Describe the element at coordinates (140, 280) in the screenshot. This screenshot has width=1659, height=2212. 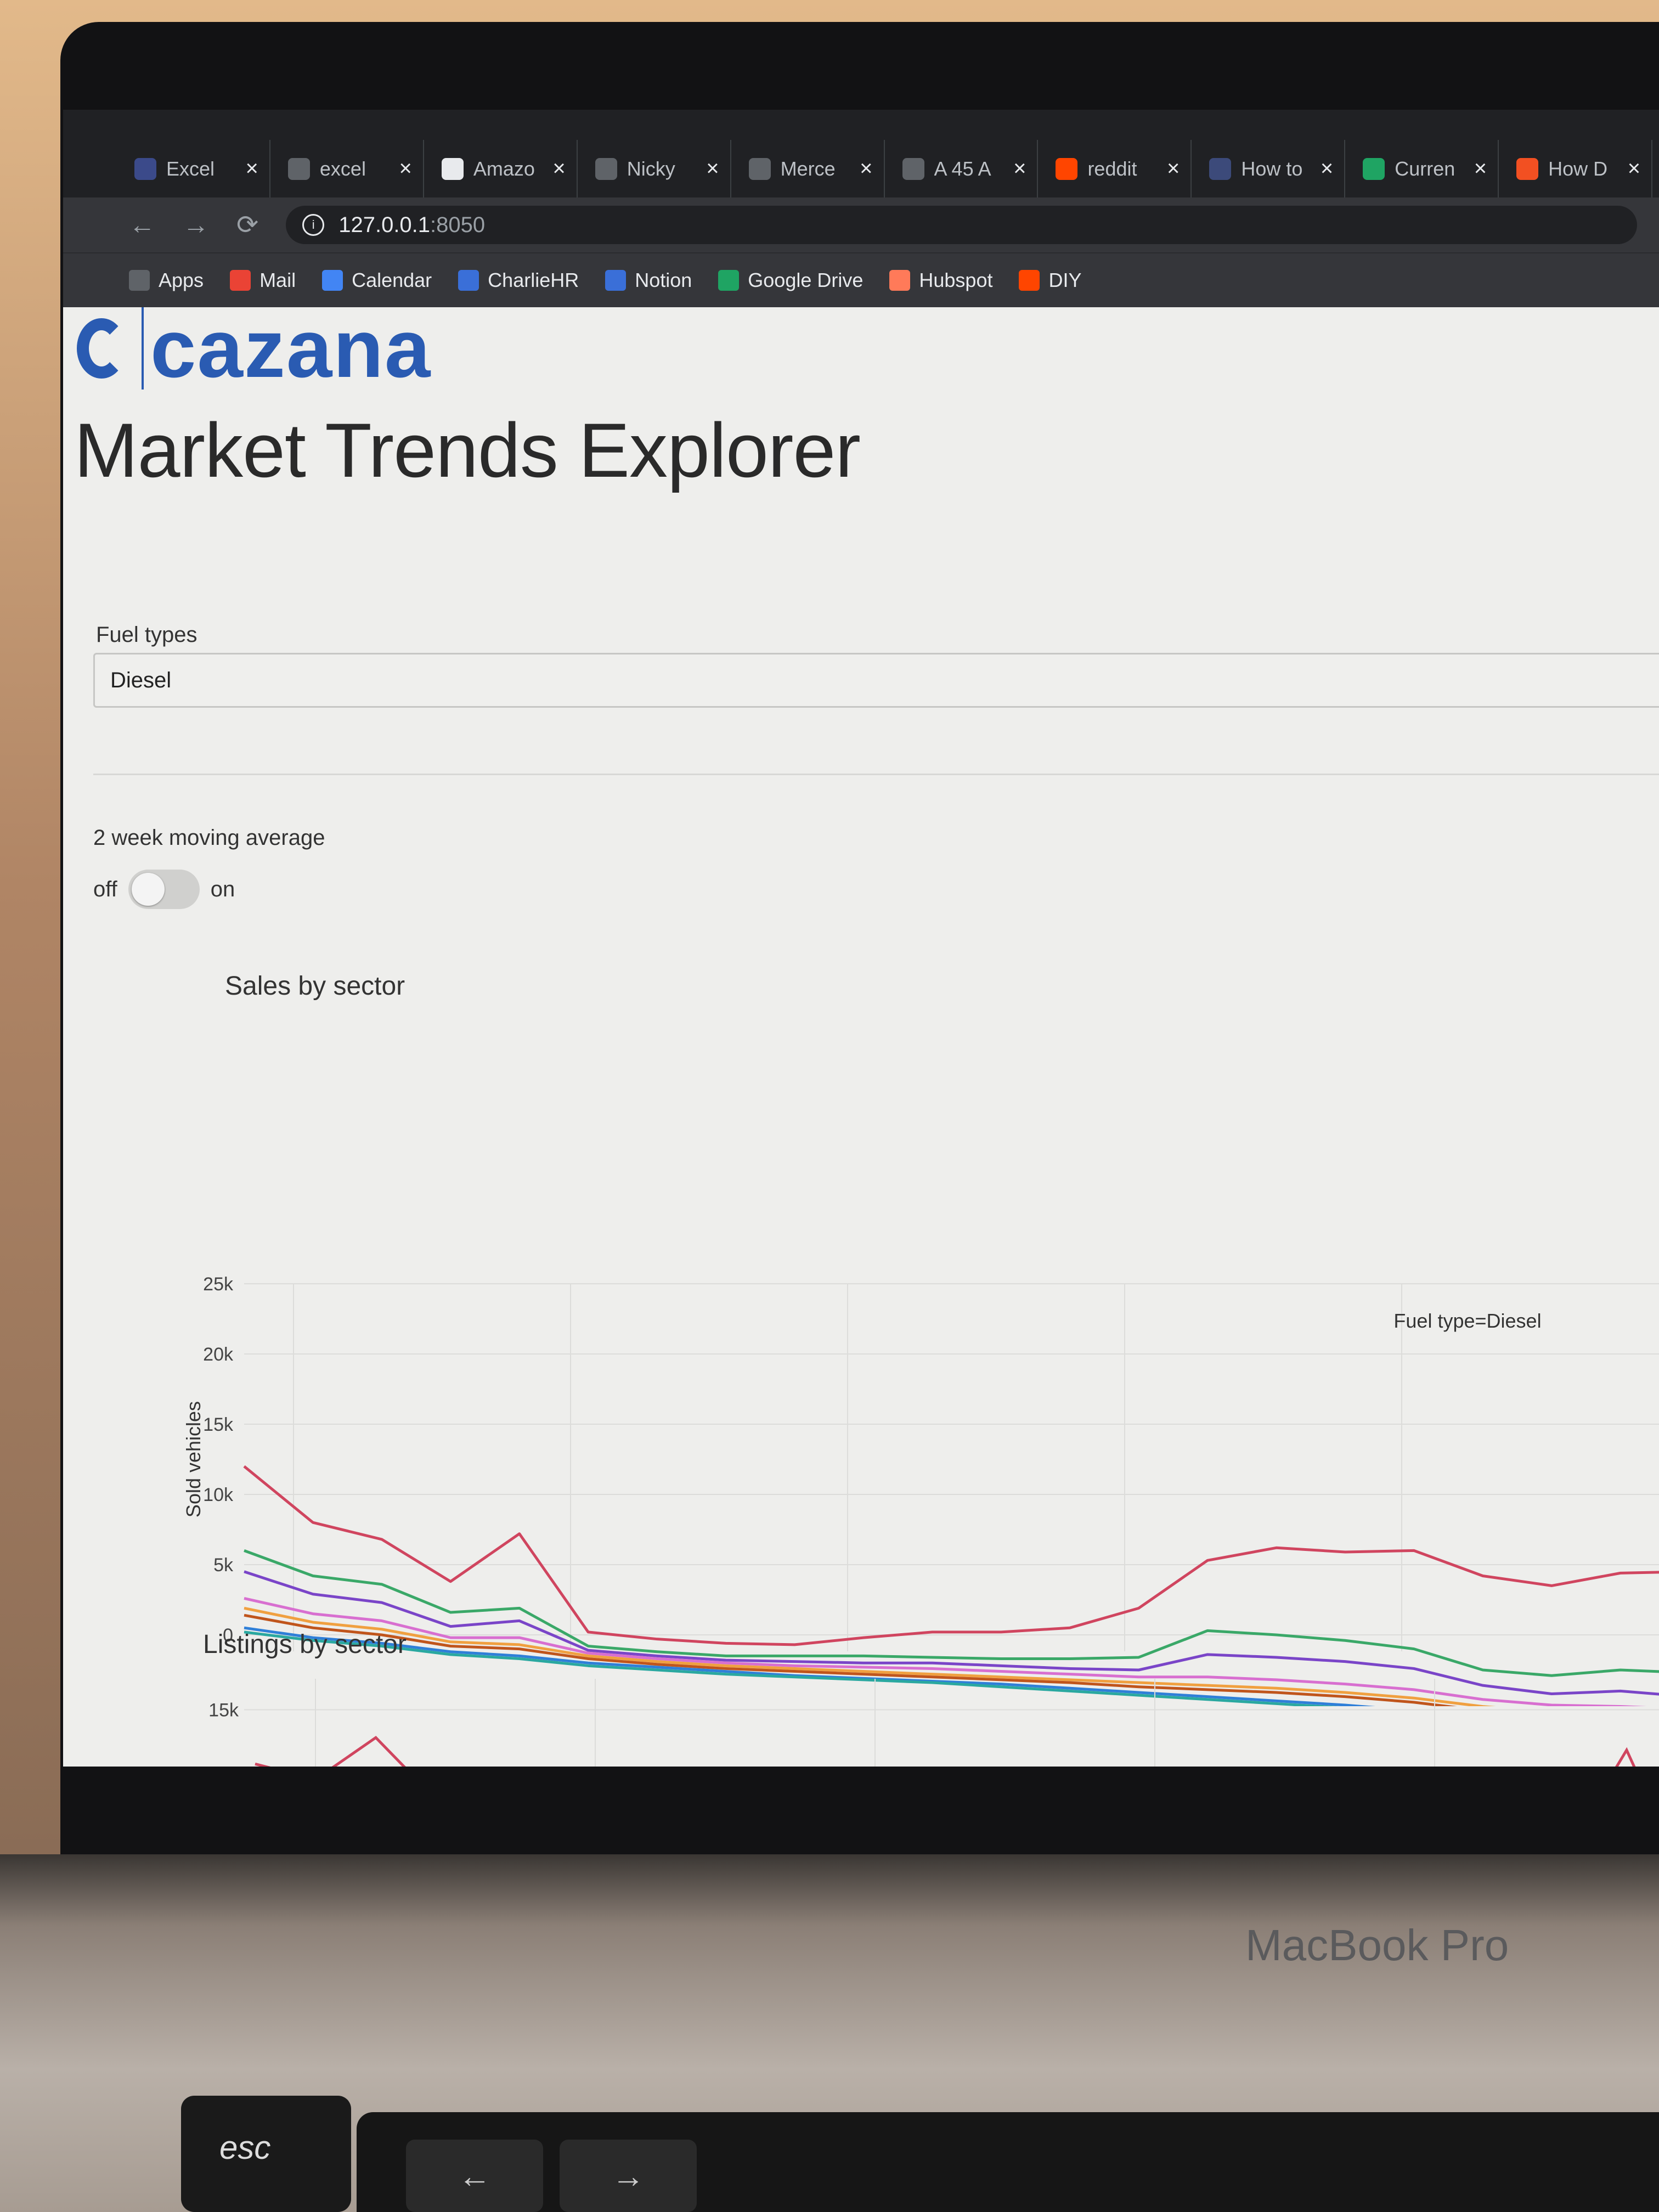
I see `apps-grid-icon` at that location.